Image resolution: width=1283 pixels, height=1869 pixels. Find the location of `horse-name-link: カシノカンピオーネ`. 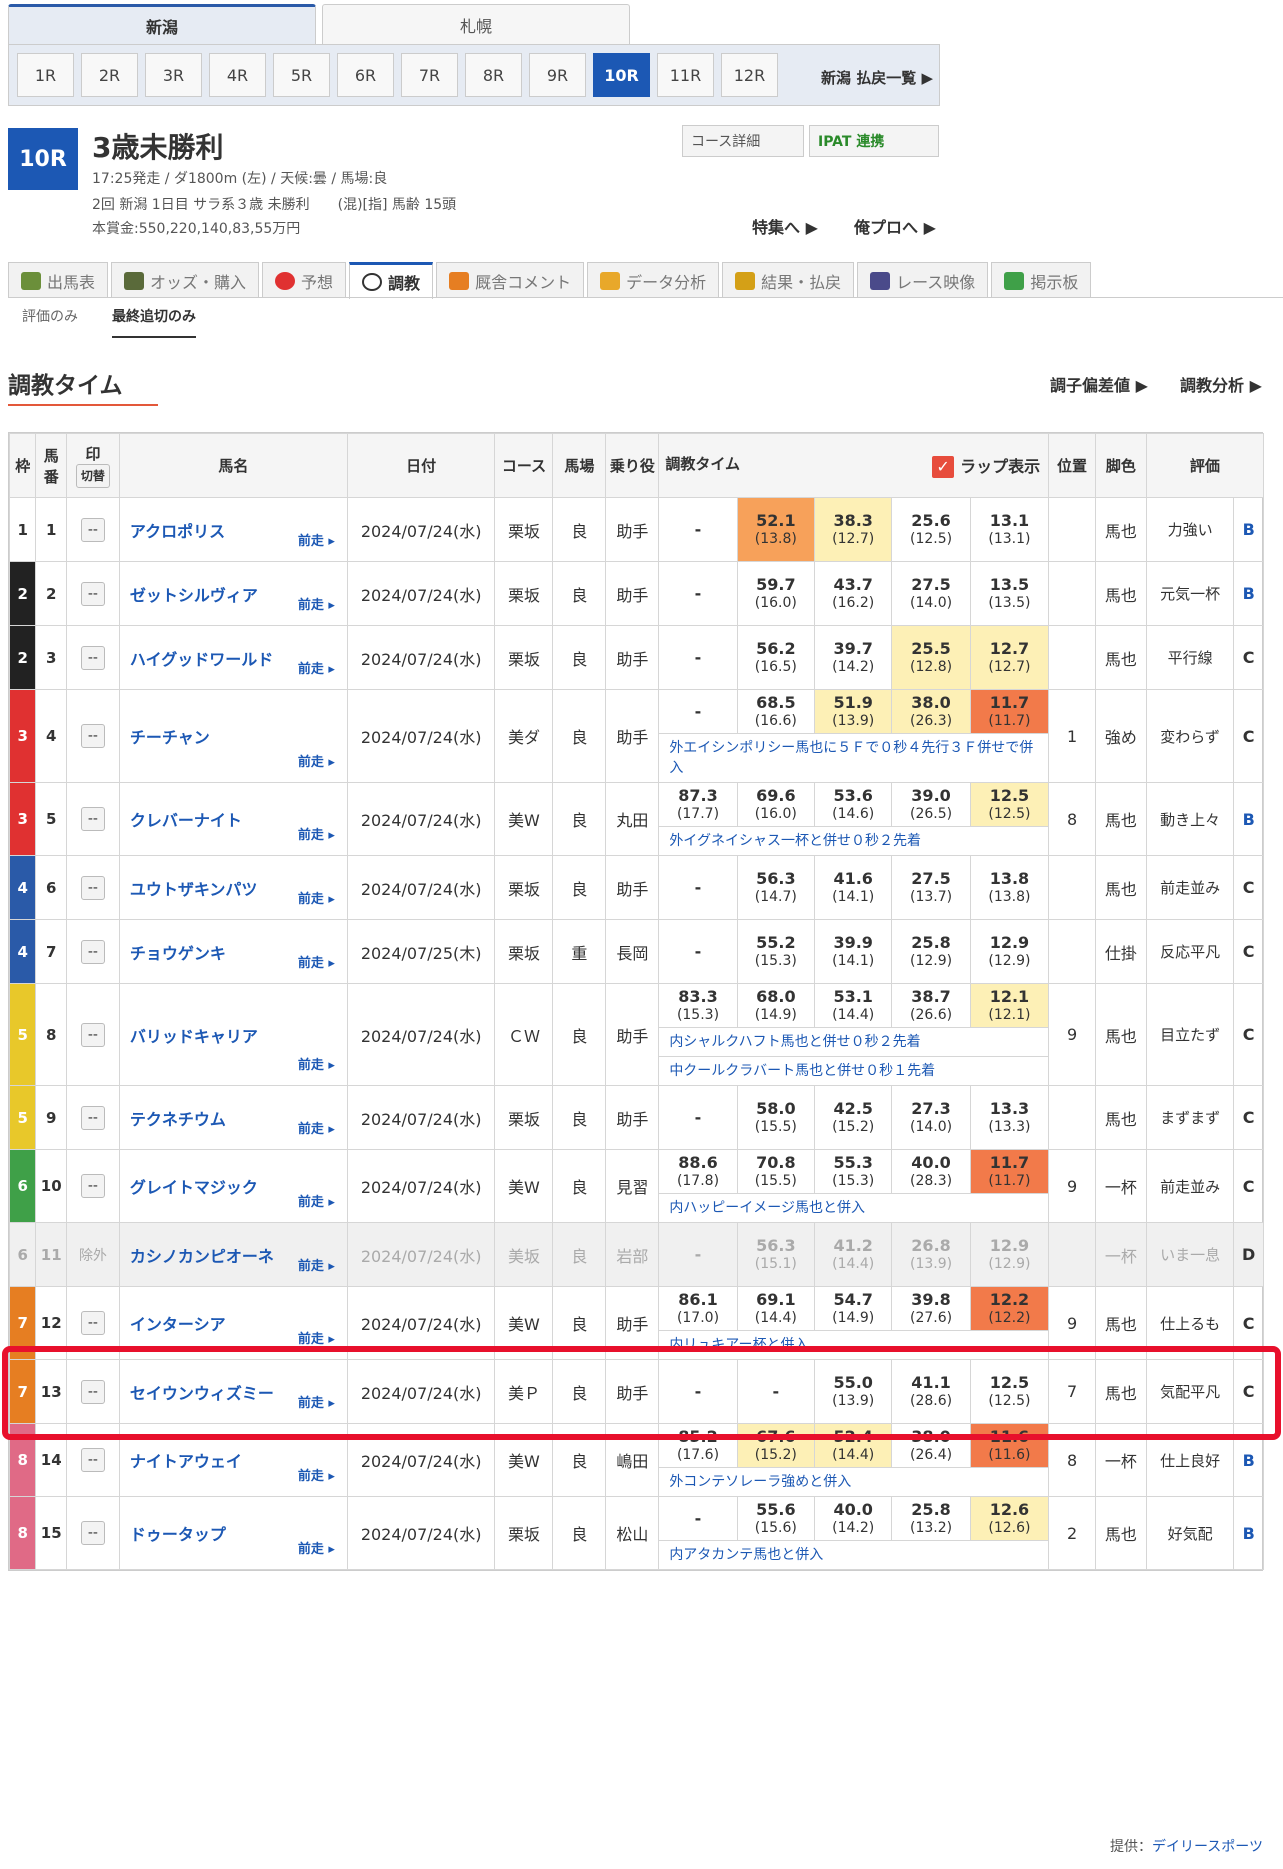

horse-name-link: カシノカンピオーネ is located at coordinates (202, 1256).